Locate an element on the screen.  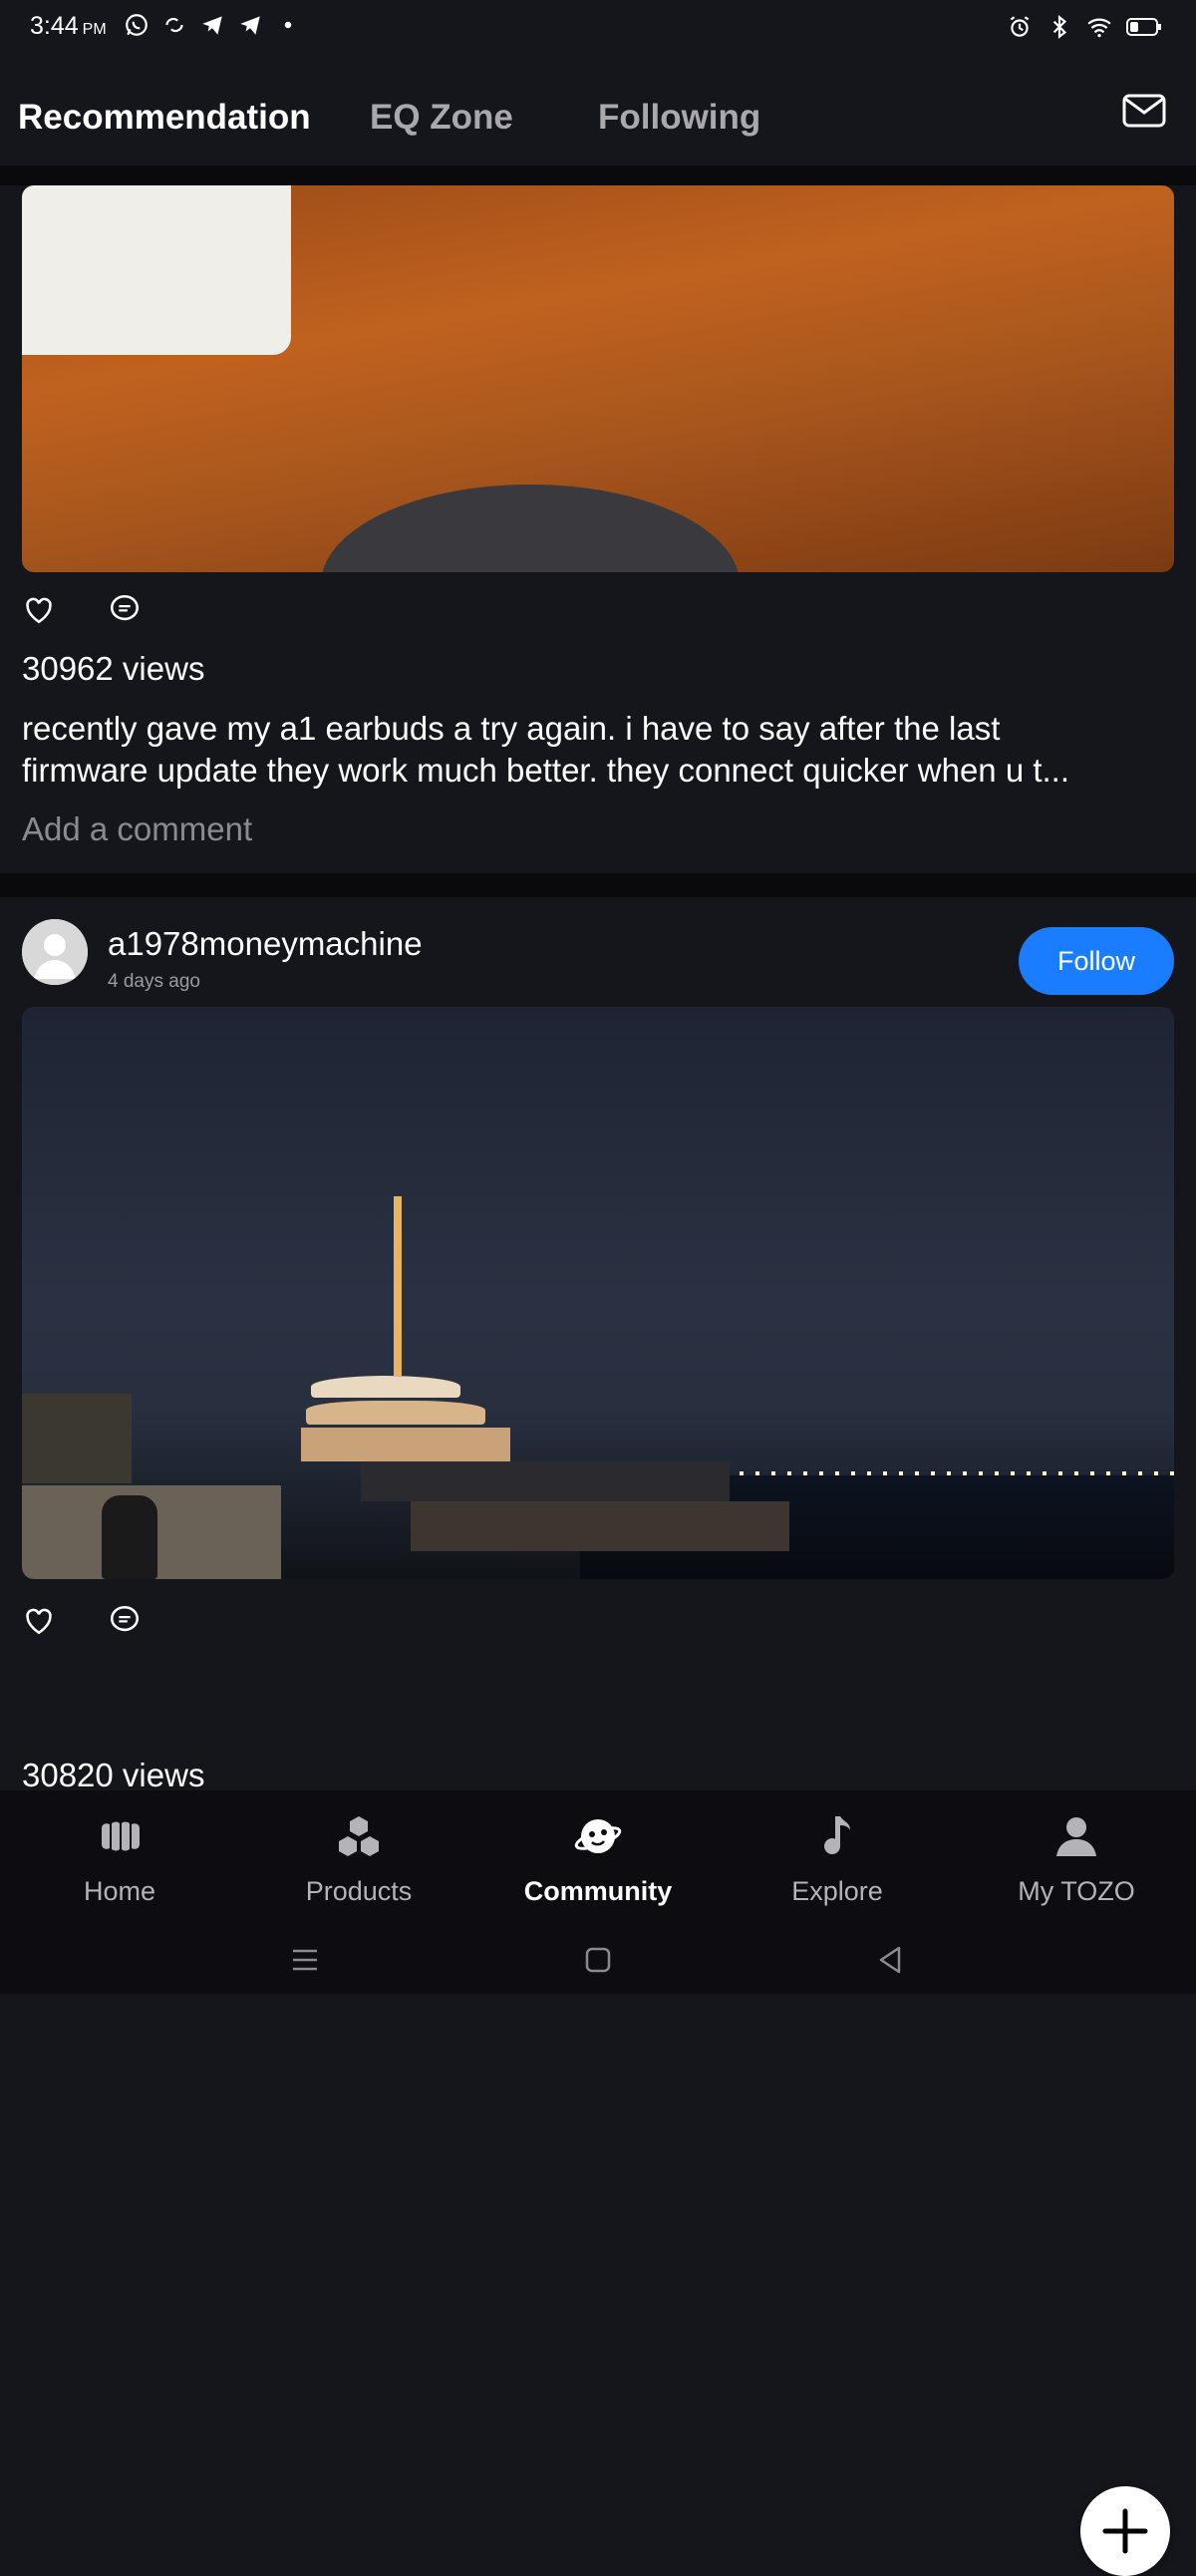
products-icon is located at coordinates (359, 1836).